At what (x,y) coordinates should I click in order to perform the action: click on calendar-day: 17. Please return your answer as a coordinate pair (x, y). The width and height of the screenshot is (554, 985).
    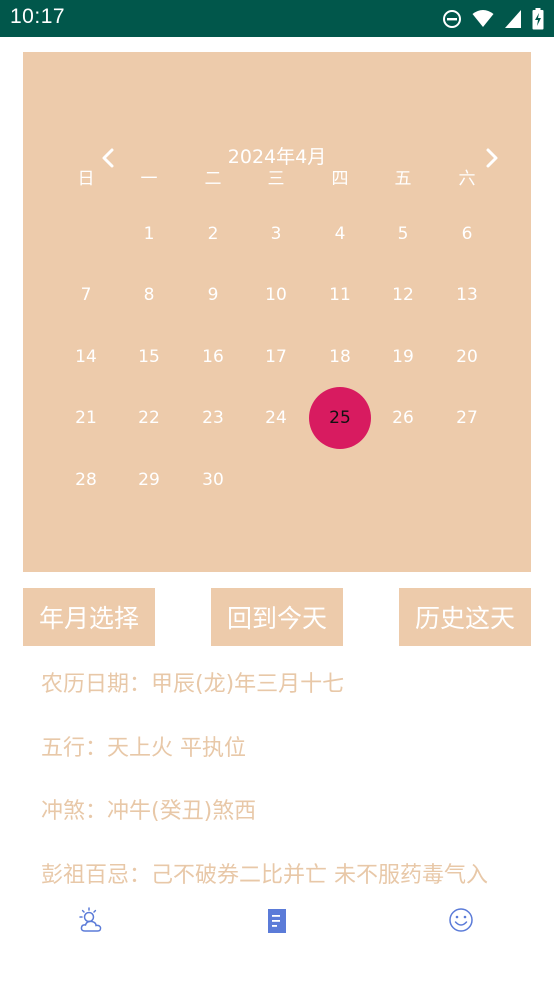
    Looking at the image, I should click on (276, 357).